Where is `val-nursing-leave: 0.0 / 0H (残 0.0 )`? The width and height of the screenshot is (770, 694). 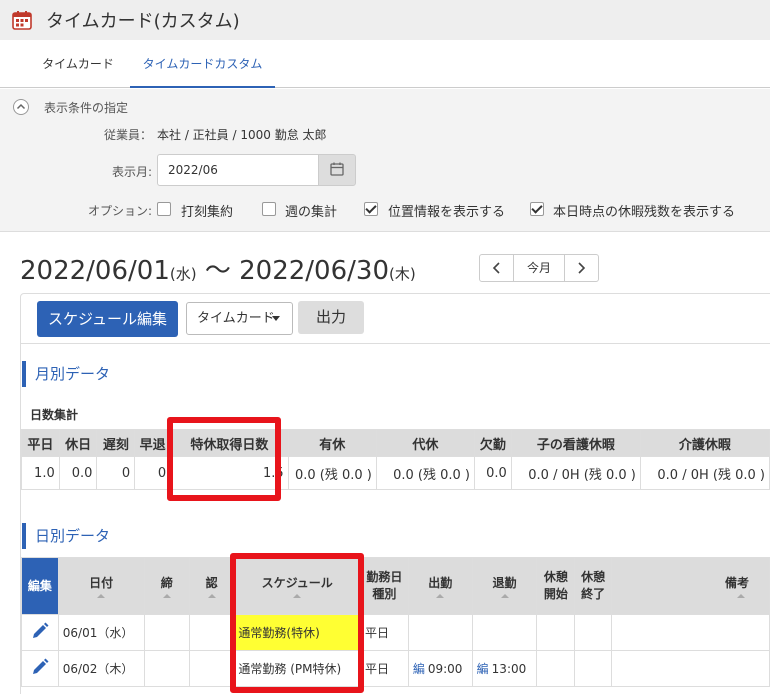
val-nursing-leave: 0.0 / 0H (残 0.0 ) is located at coordinates (704, 473).